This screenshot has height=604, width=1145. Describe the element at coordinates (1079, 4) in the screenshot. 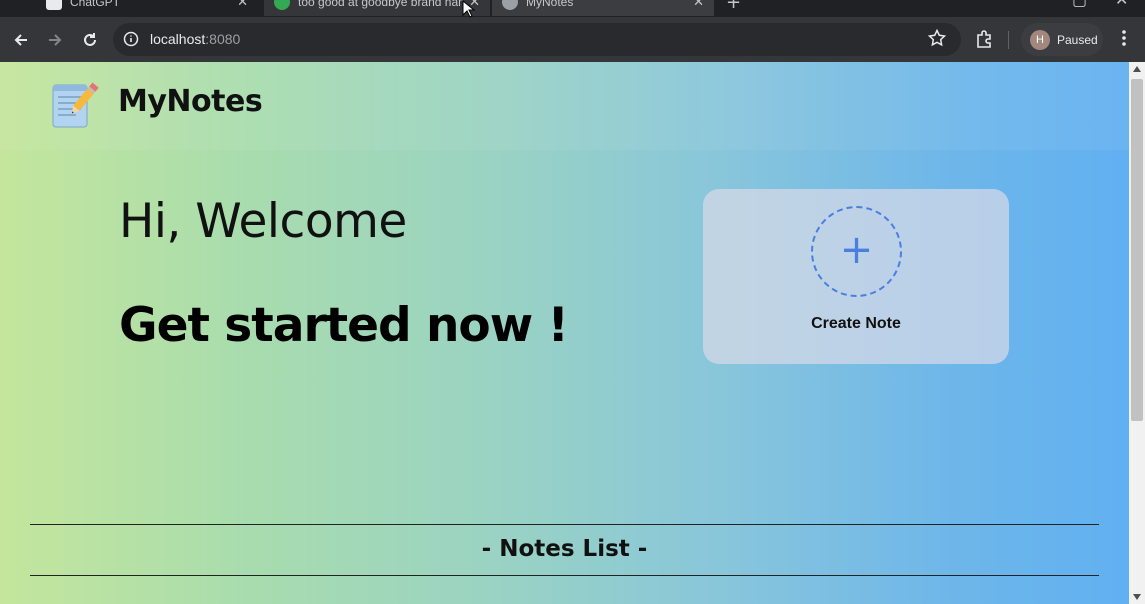

I see `maximize-icon: ▢` at that location.